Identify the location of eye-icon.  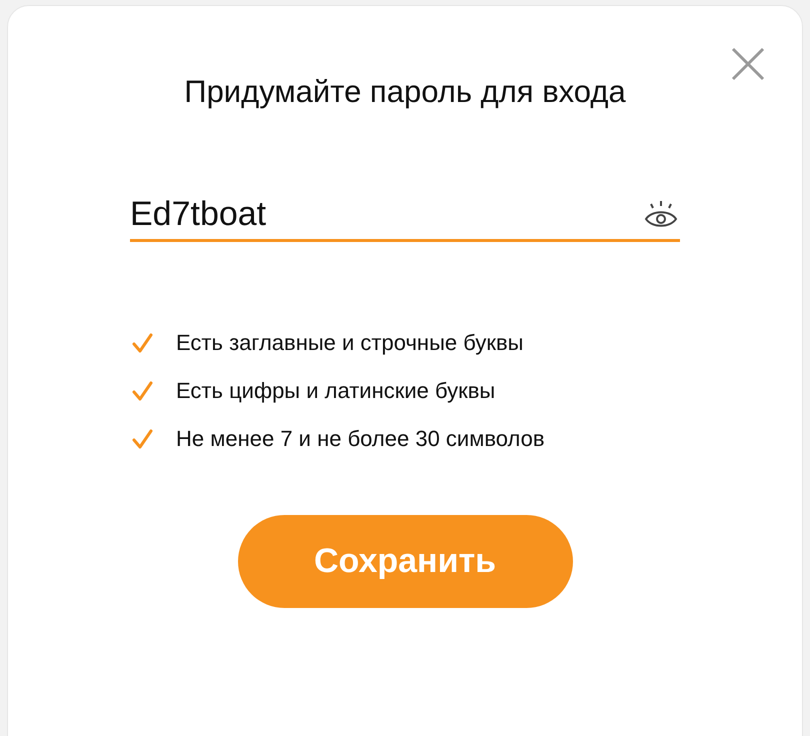
(661, 213).